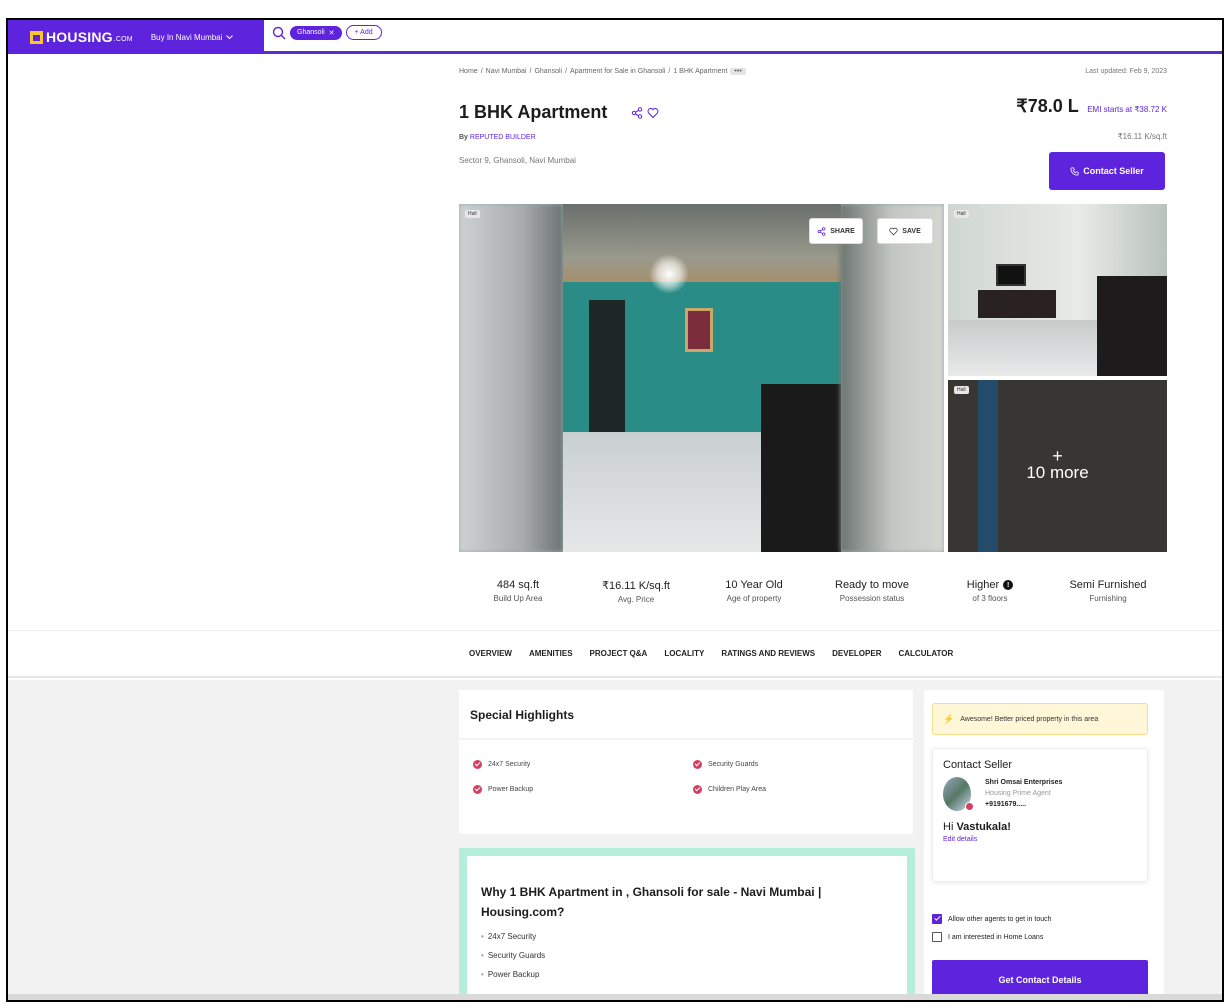 This screenshot has width=1226, height=1008. What do you see at coordinates (701, 378) in the screenshot?
I see `main-photo: Hall SHARE SAVE` at bounding box center [701, 378].